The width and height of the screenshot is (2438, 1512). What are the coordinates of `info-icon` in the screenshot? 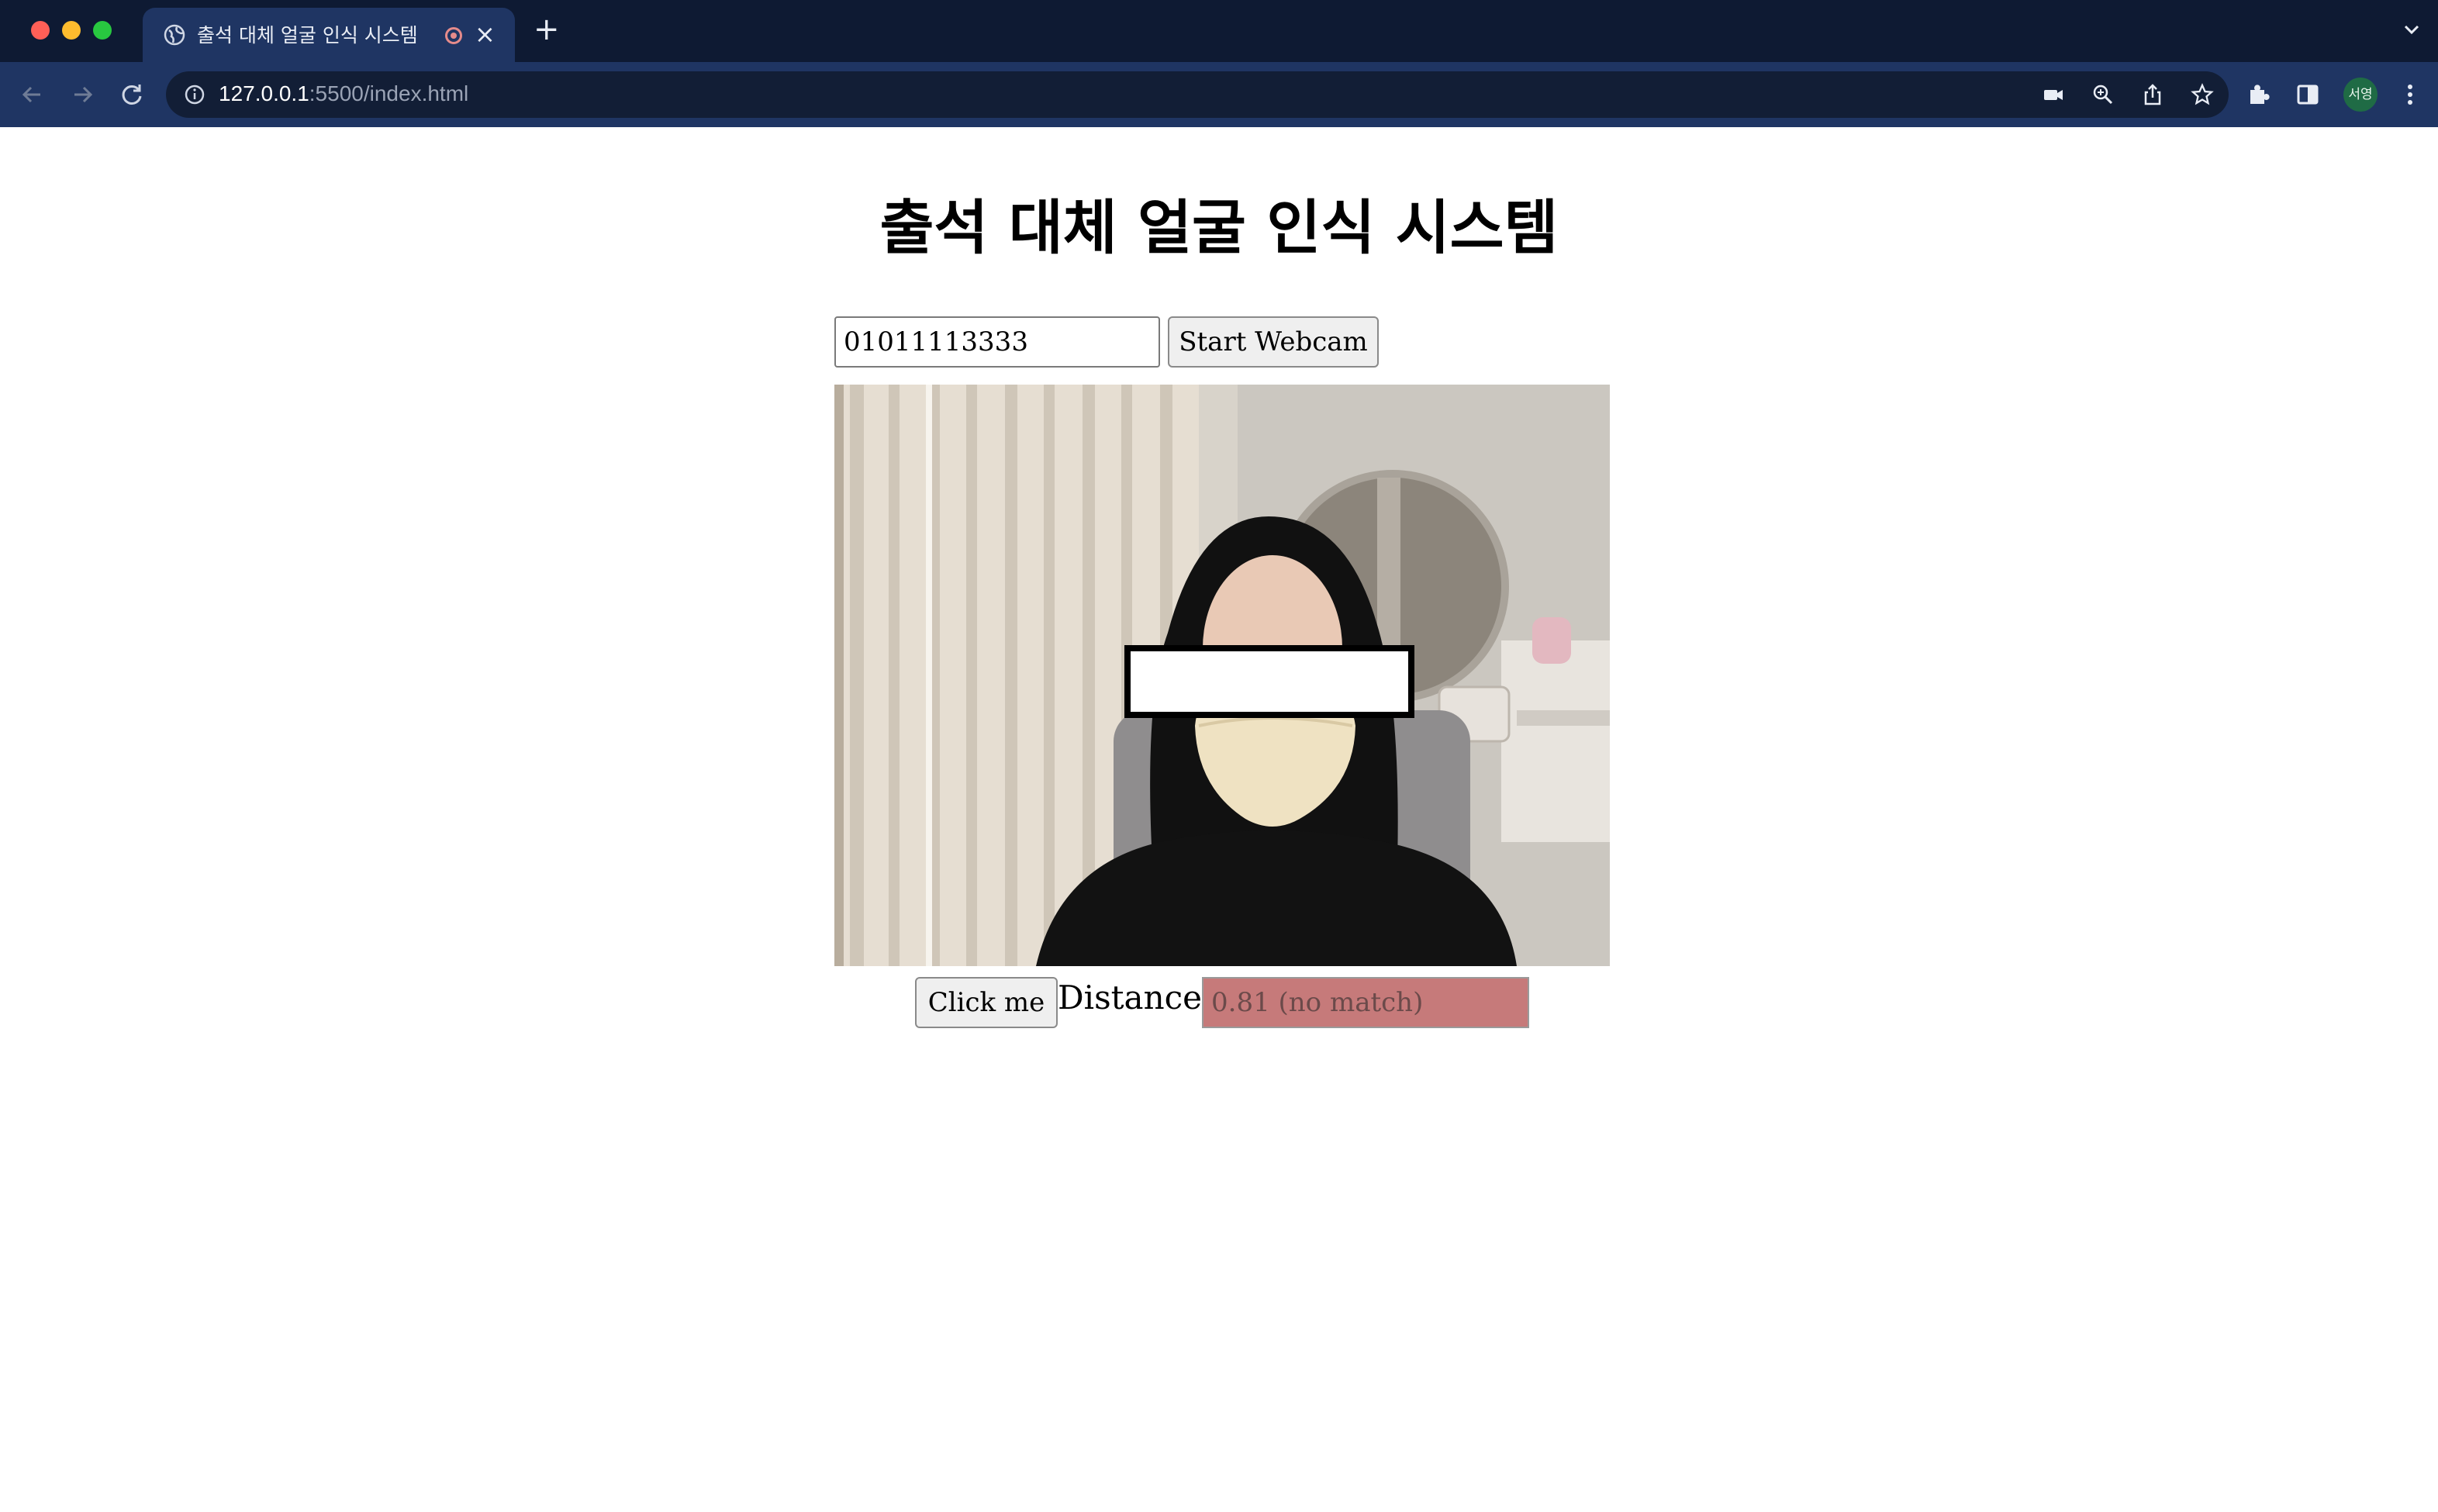 It's located at (194, 94).